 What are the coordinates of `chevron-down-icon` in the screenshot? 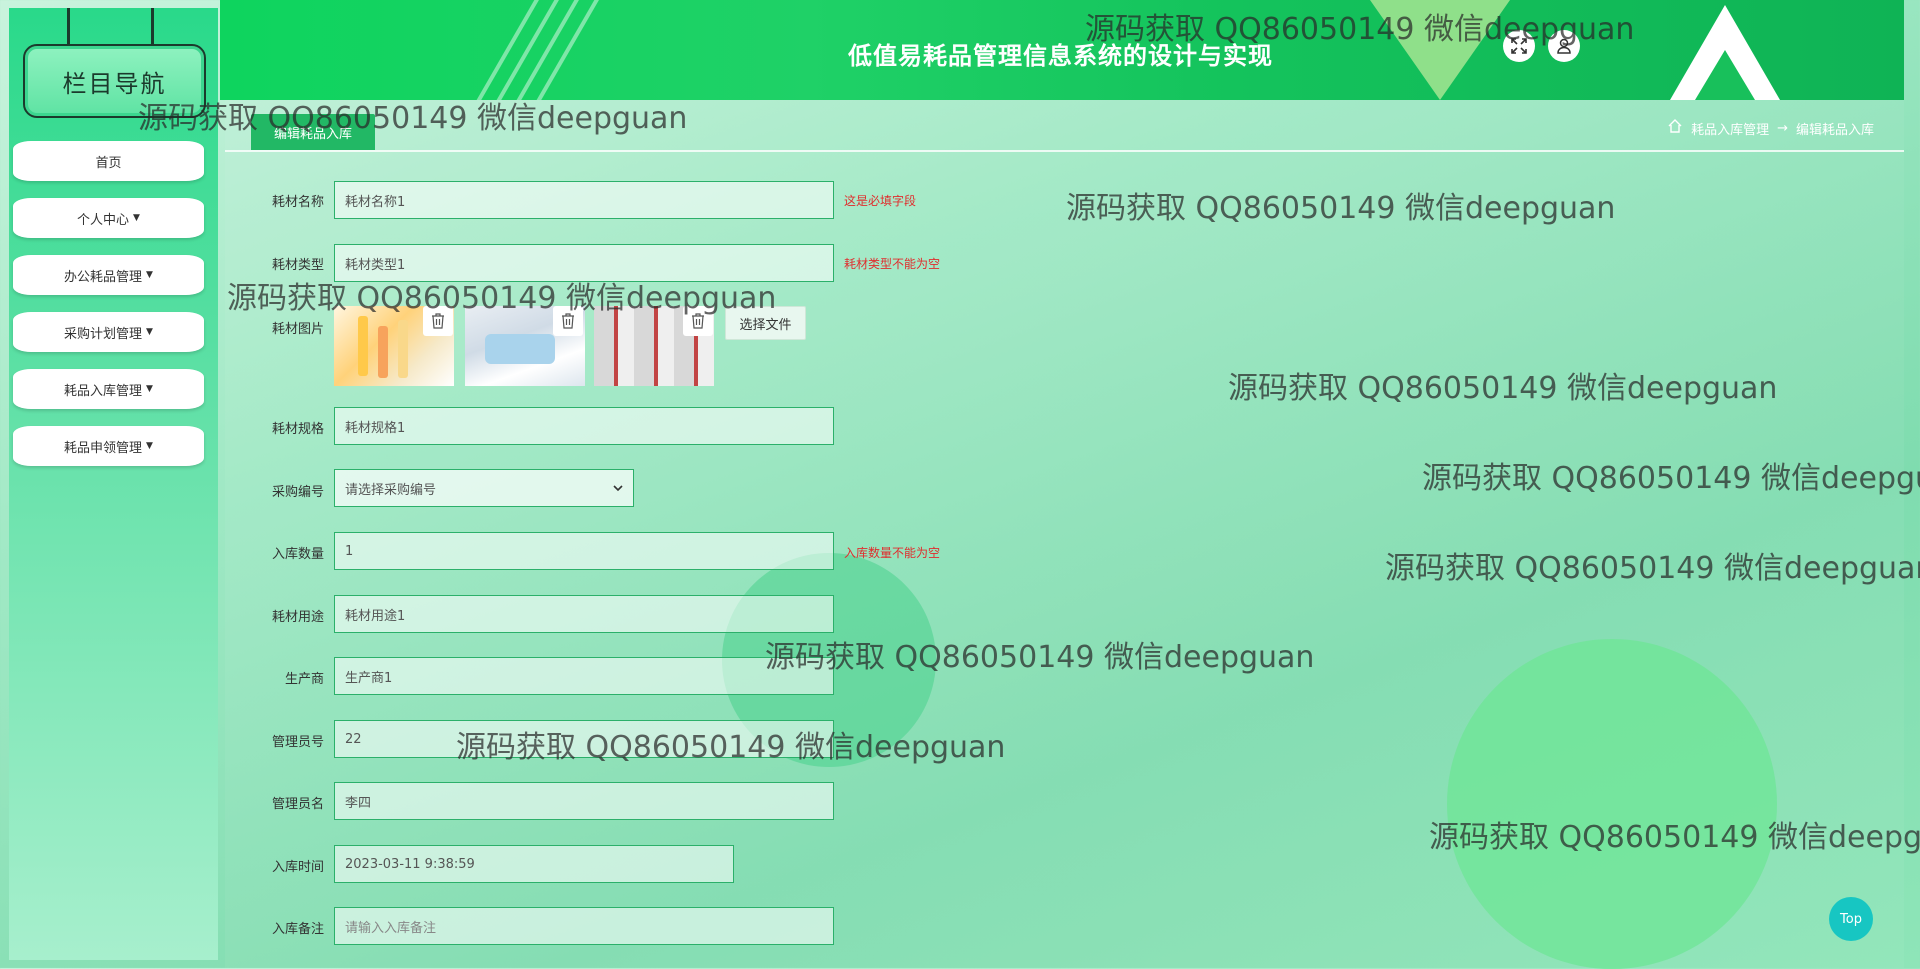 It's located at (618, 488).